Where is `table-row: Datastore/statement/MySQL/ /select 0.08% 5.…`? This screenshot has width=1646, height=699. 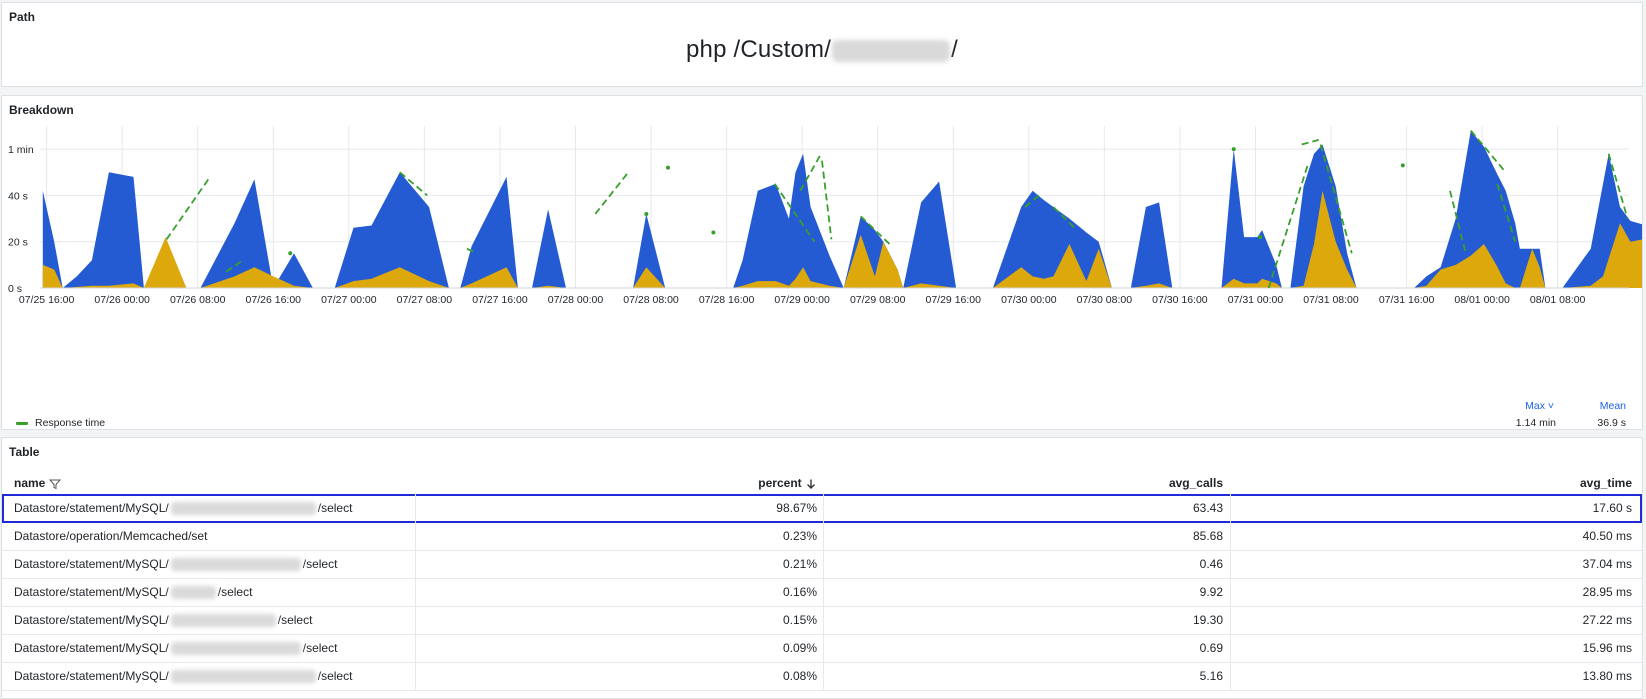
table-row: Datastore/statement/MySQL/ /select 0.08% 5.… is located at coordinates (822, 676).